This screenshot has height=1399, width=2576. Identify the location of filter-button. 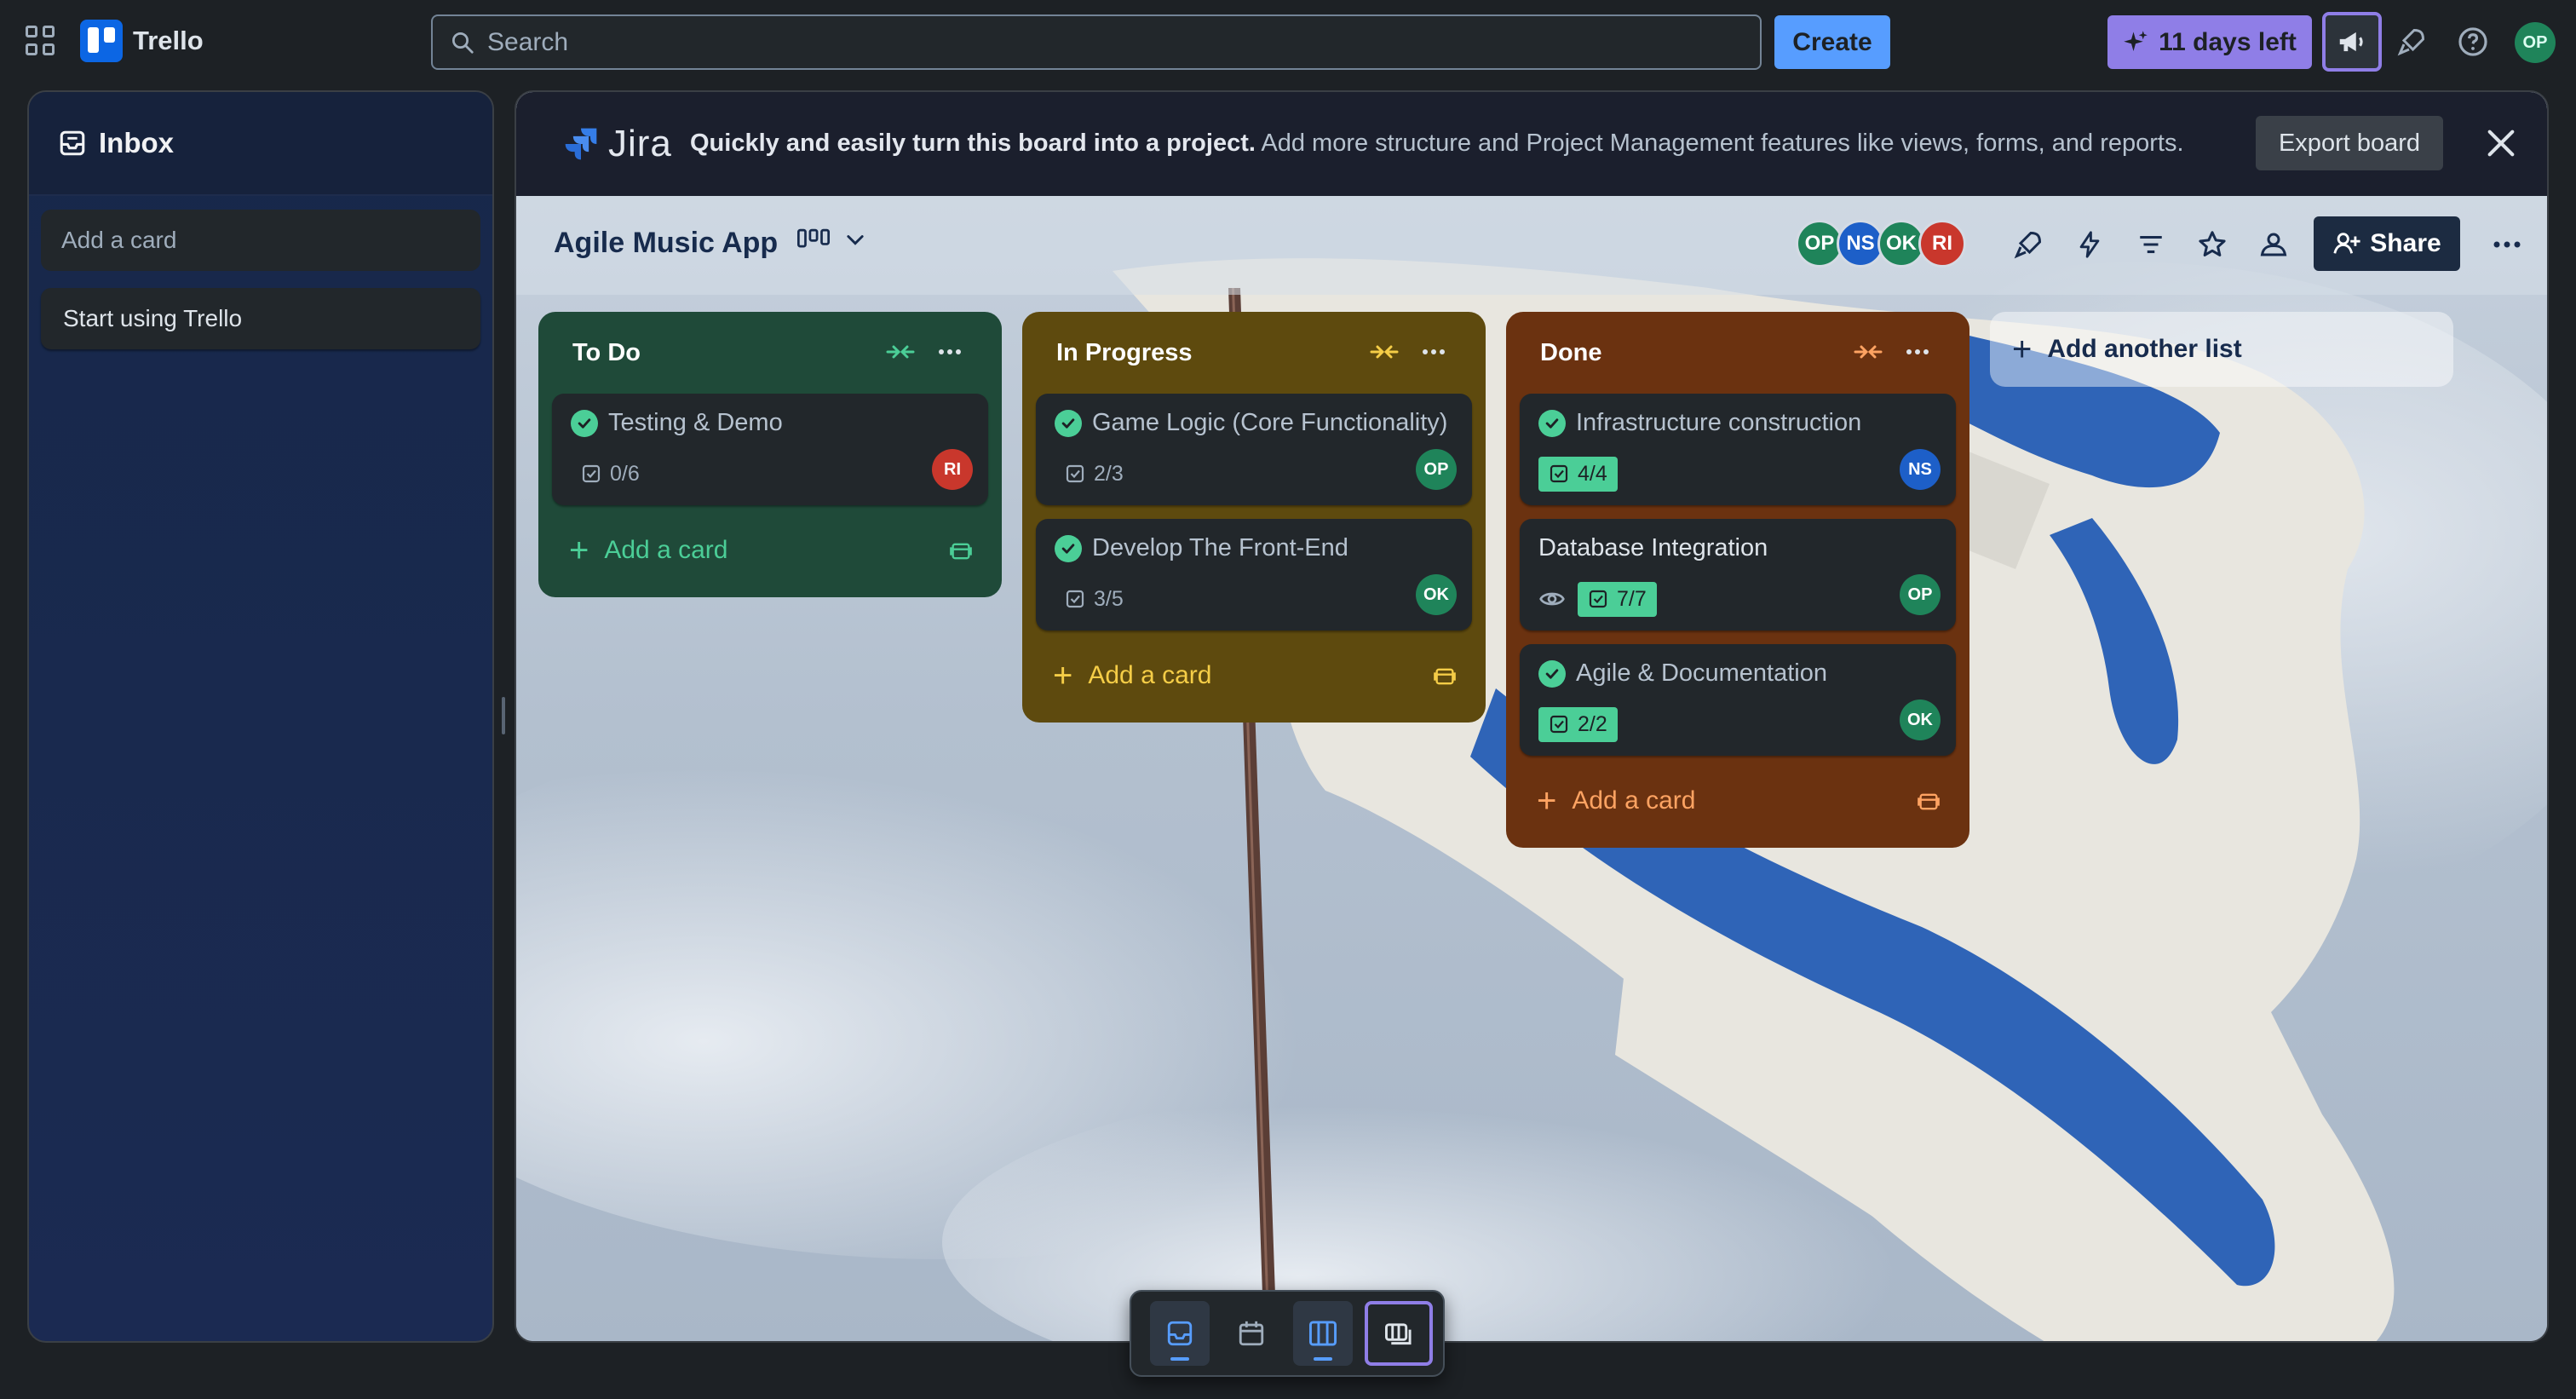
(2151, 244).